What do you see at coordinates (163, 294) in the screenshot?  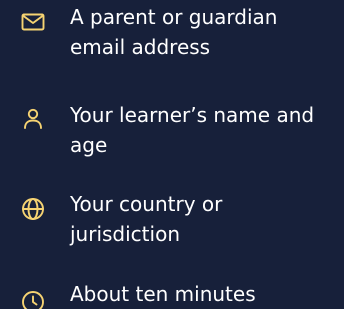 I see `list-item-text: About ten minutes` at bounding box center [163, 294].